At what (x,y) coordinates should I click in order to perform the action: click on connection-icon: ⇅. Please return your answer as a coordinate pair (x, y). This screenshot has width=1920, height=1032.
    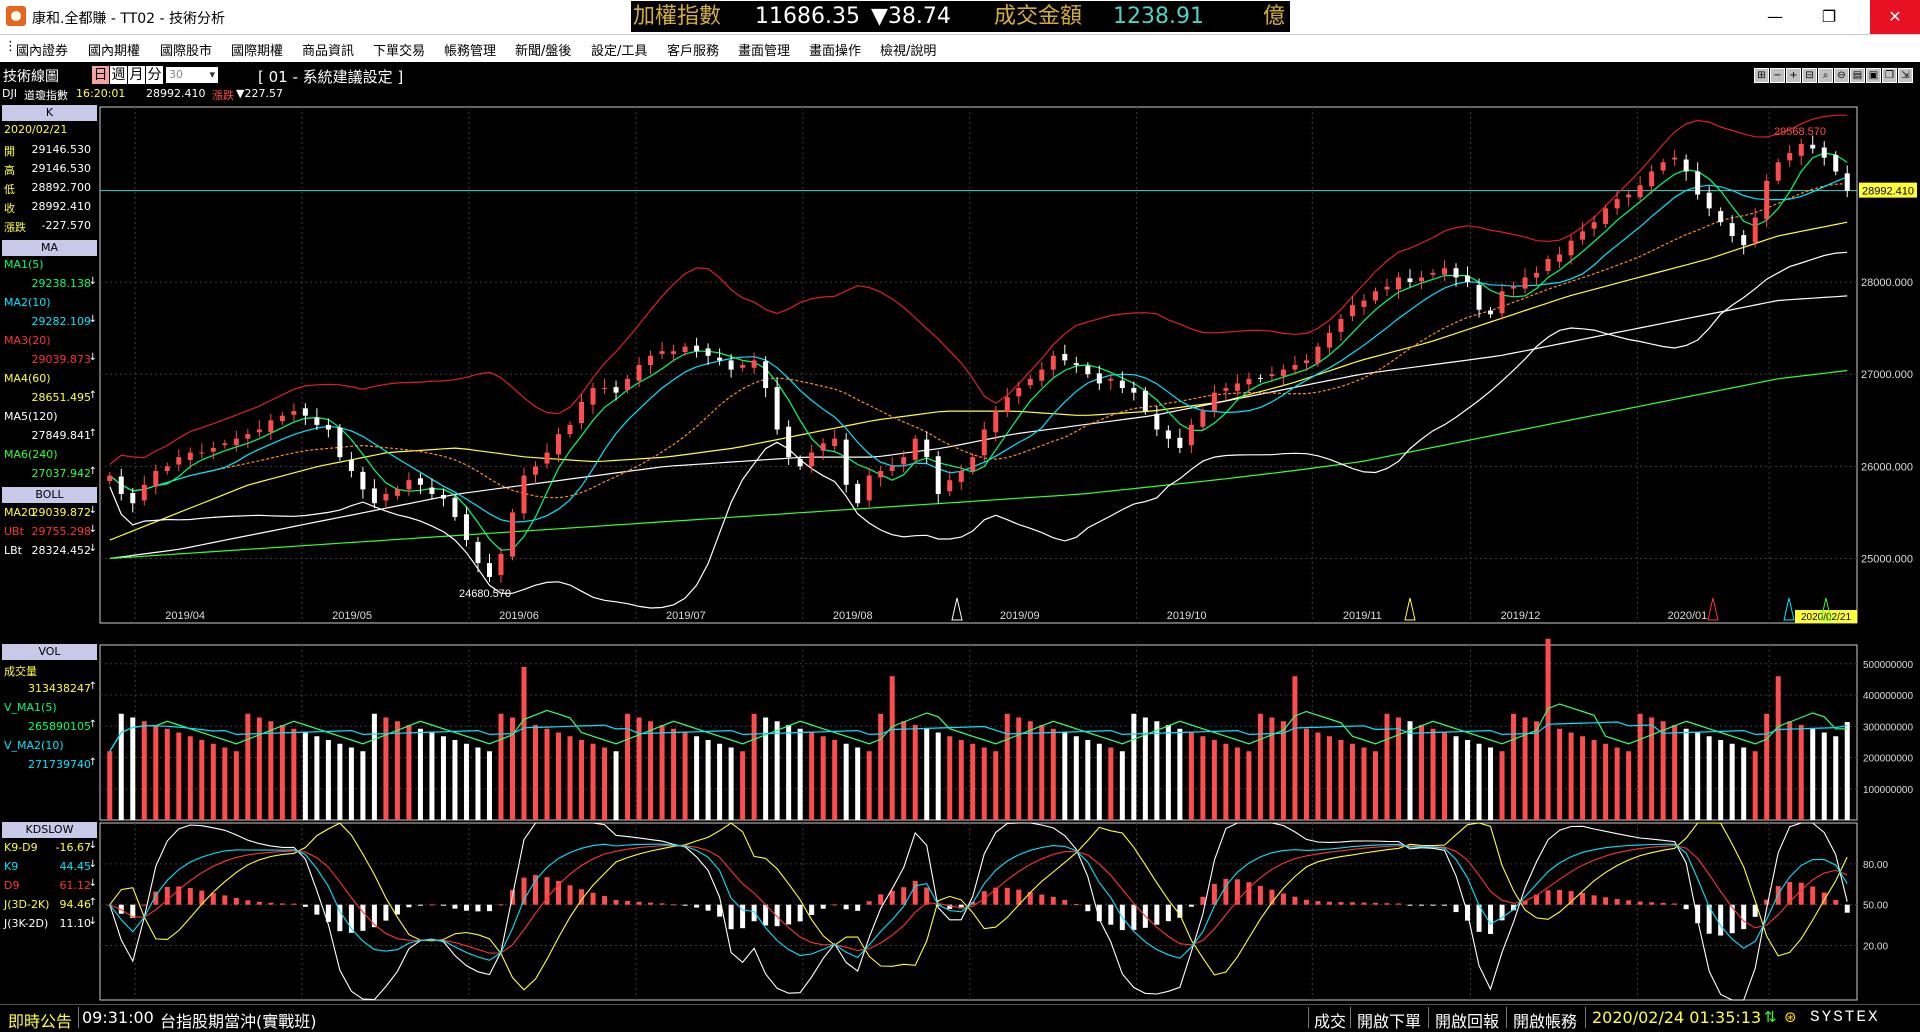
    Looking at the image, I should click on (1770, 1017).